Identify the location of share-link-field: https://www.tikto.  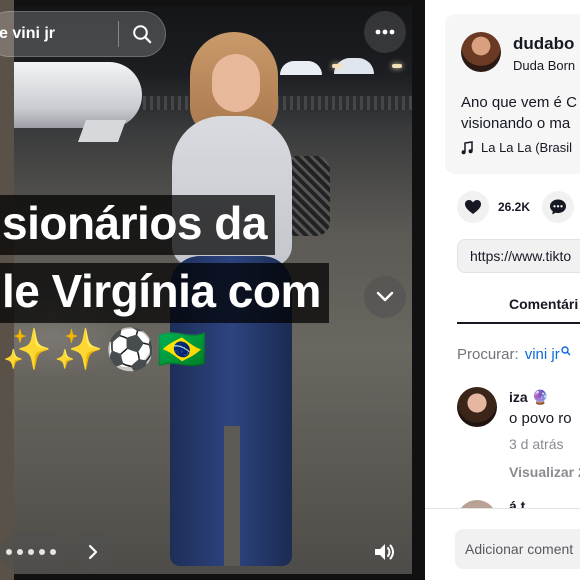
(518, 256).